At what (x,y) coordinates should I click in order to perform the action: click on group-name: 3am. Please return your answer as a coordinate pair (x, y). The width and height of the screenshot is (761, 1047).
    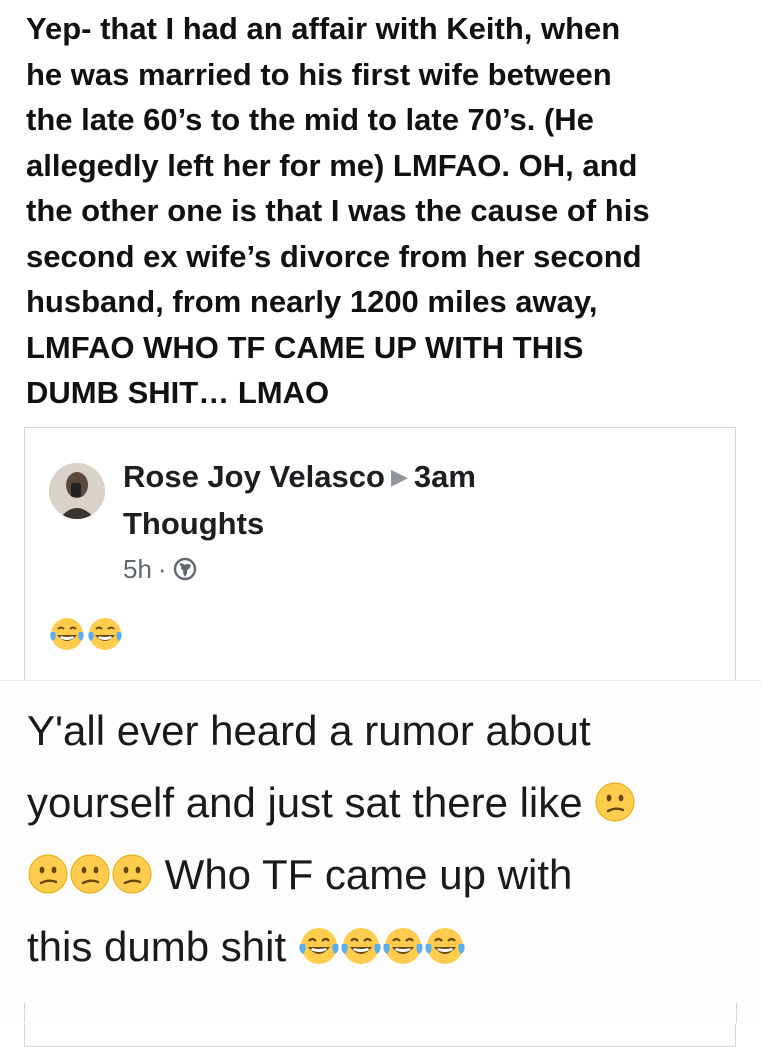
    Looking at the image, I should click on (445, 476).